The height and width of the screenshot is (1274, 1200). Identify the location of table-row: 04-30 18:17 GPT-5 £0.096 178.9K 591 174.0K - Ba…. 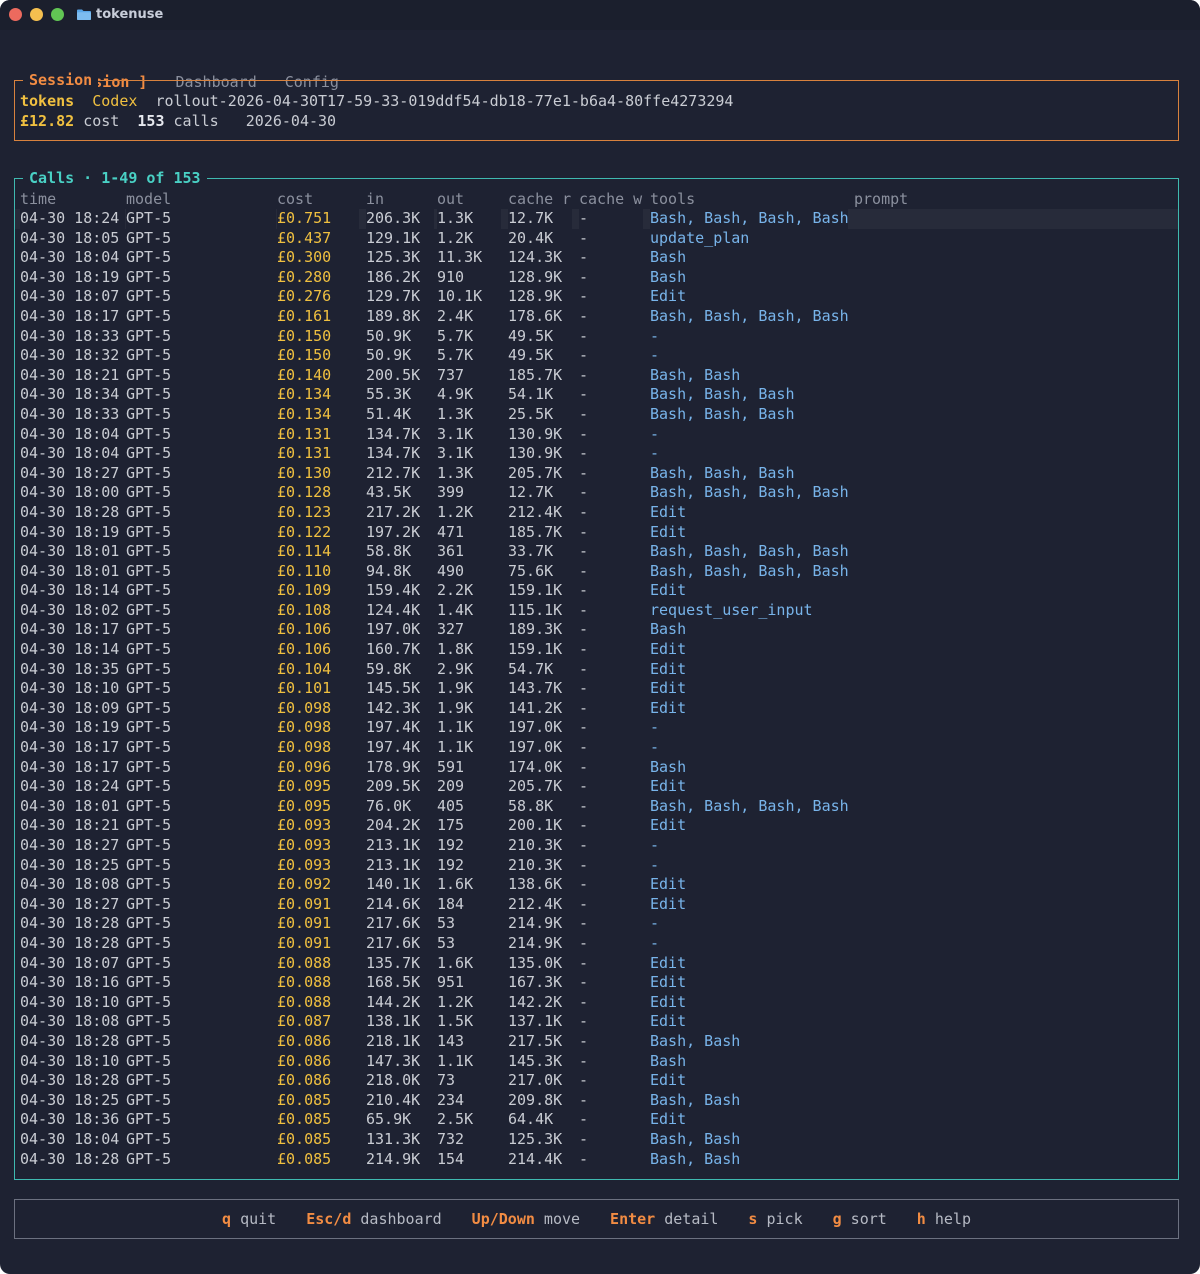
(596, 768).